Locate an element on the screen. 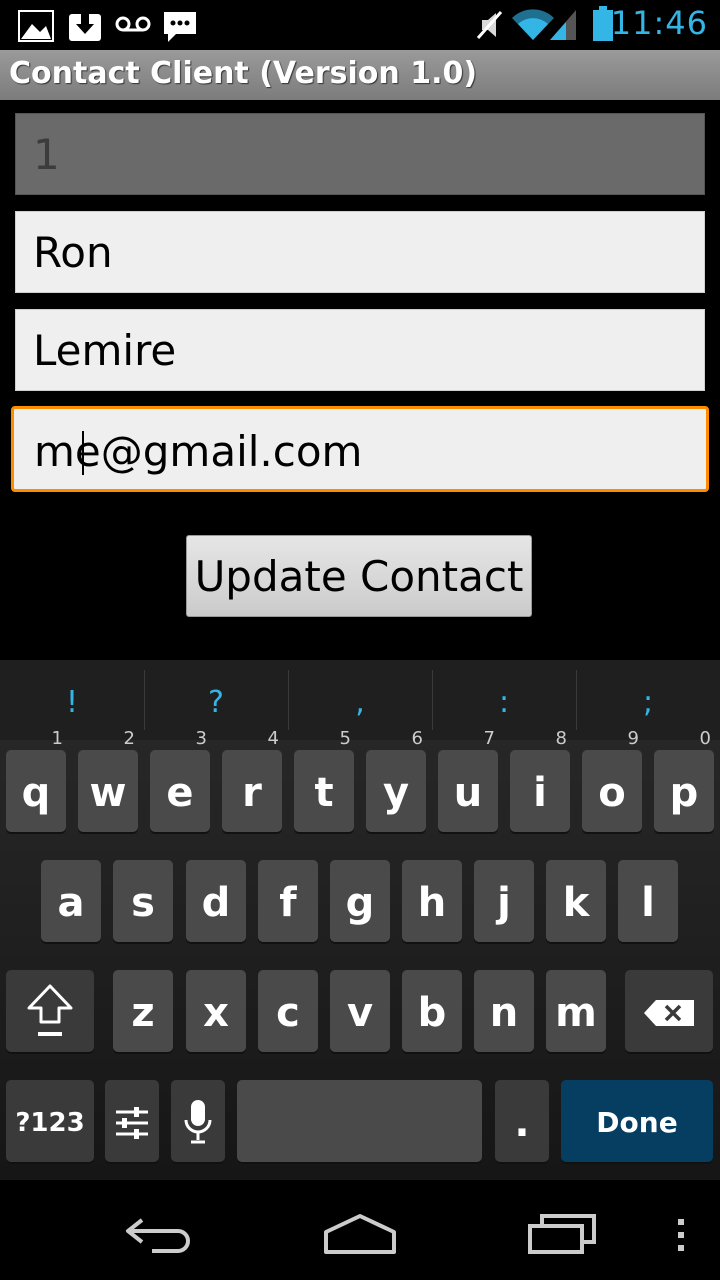 The width and height of the screenshot is (720, 1280). key-d: d is located at coordinates (216, 901).